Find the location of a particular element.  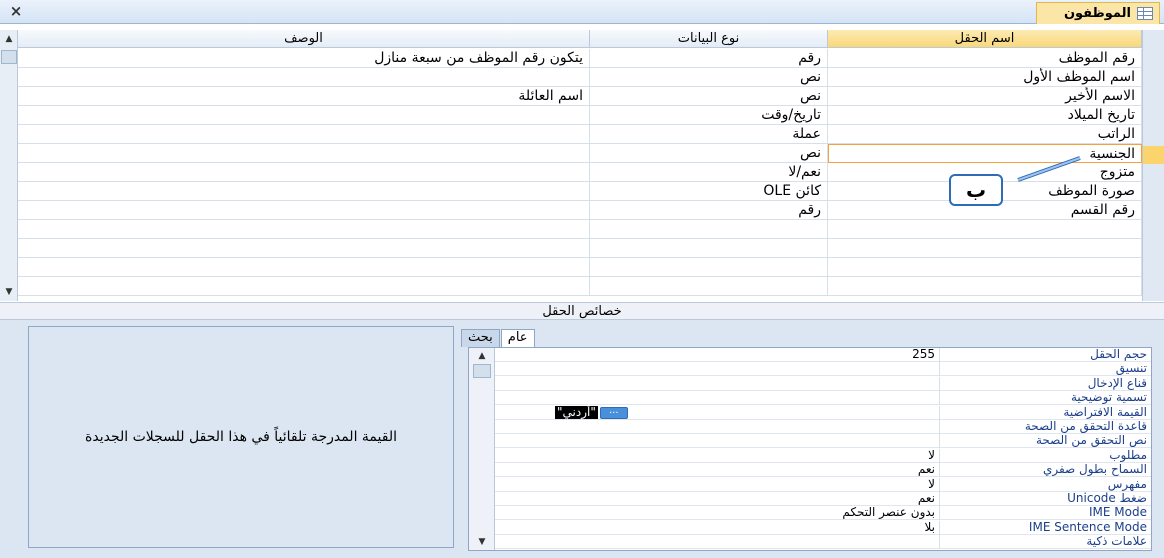

field-name-cell: رقم الموظف is located at coordinates (985, 58).